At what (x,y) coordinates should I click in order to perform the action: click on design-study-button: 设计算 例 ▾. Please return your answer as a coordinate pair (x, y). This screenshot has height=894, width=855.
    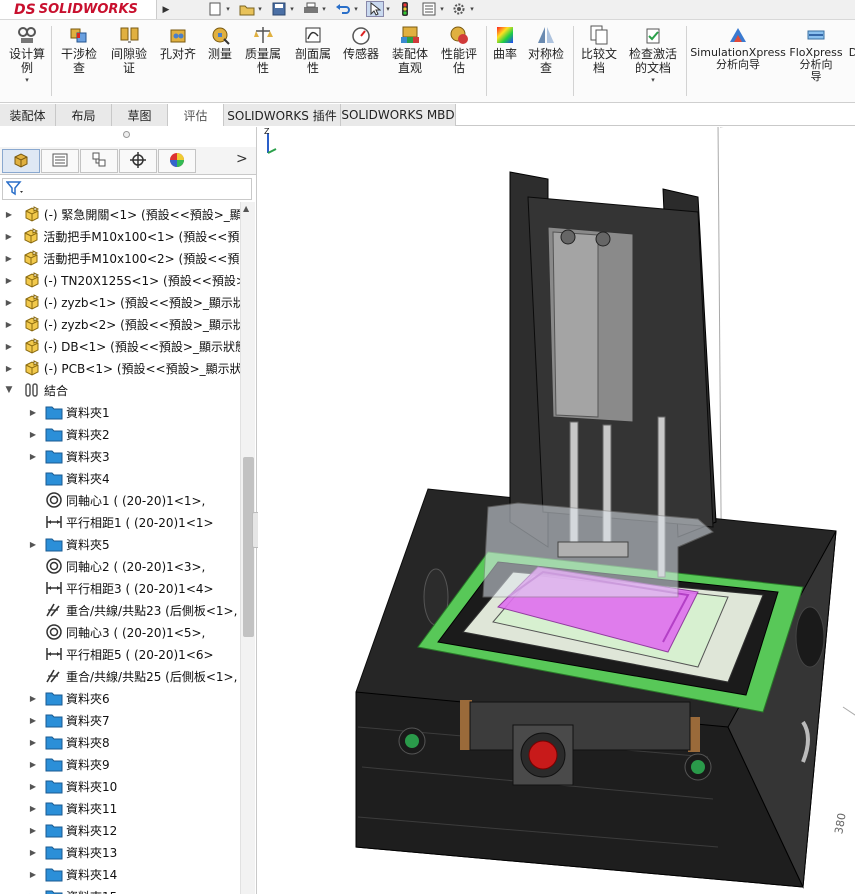
    Looking at the image, I should click on (27, 54).